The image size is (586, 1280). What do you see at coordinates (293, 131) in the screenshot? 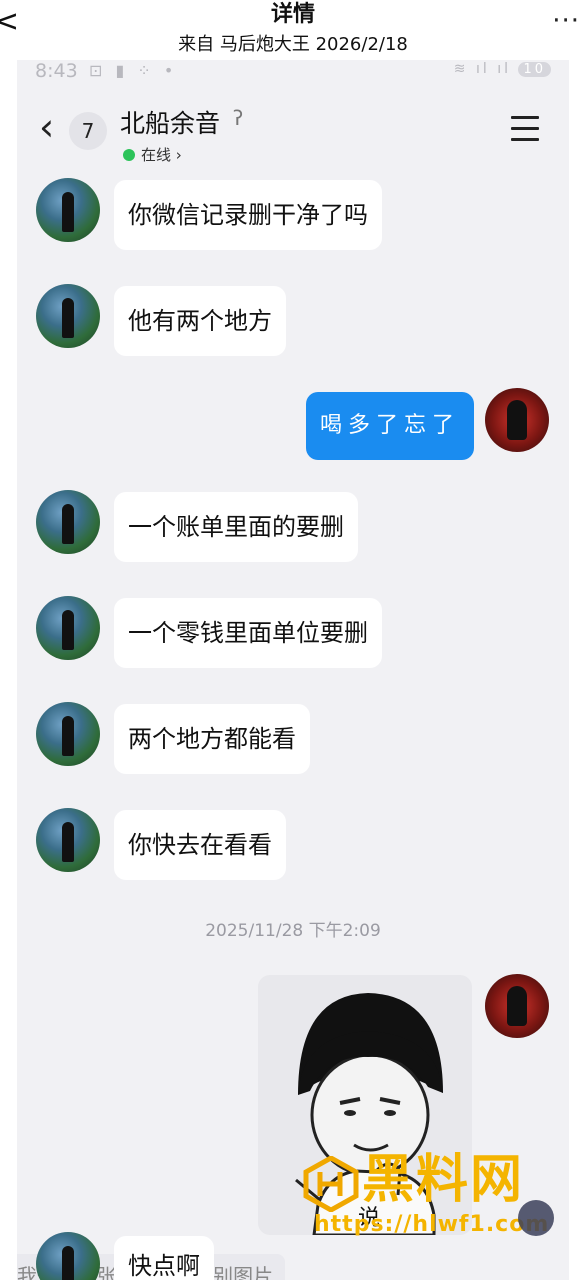
I see `chat-header: ‹ 7 北船余音 ʔ 在线 ›` at bounding box center [293, 131].